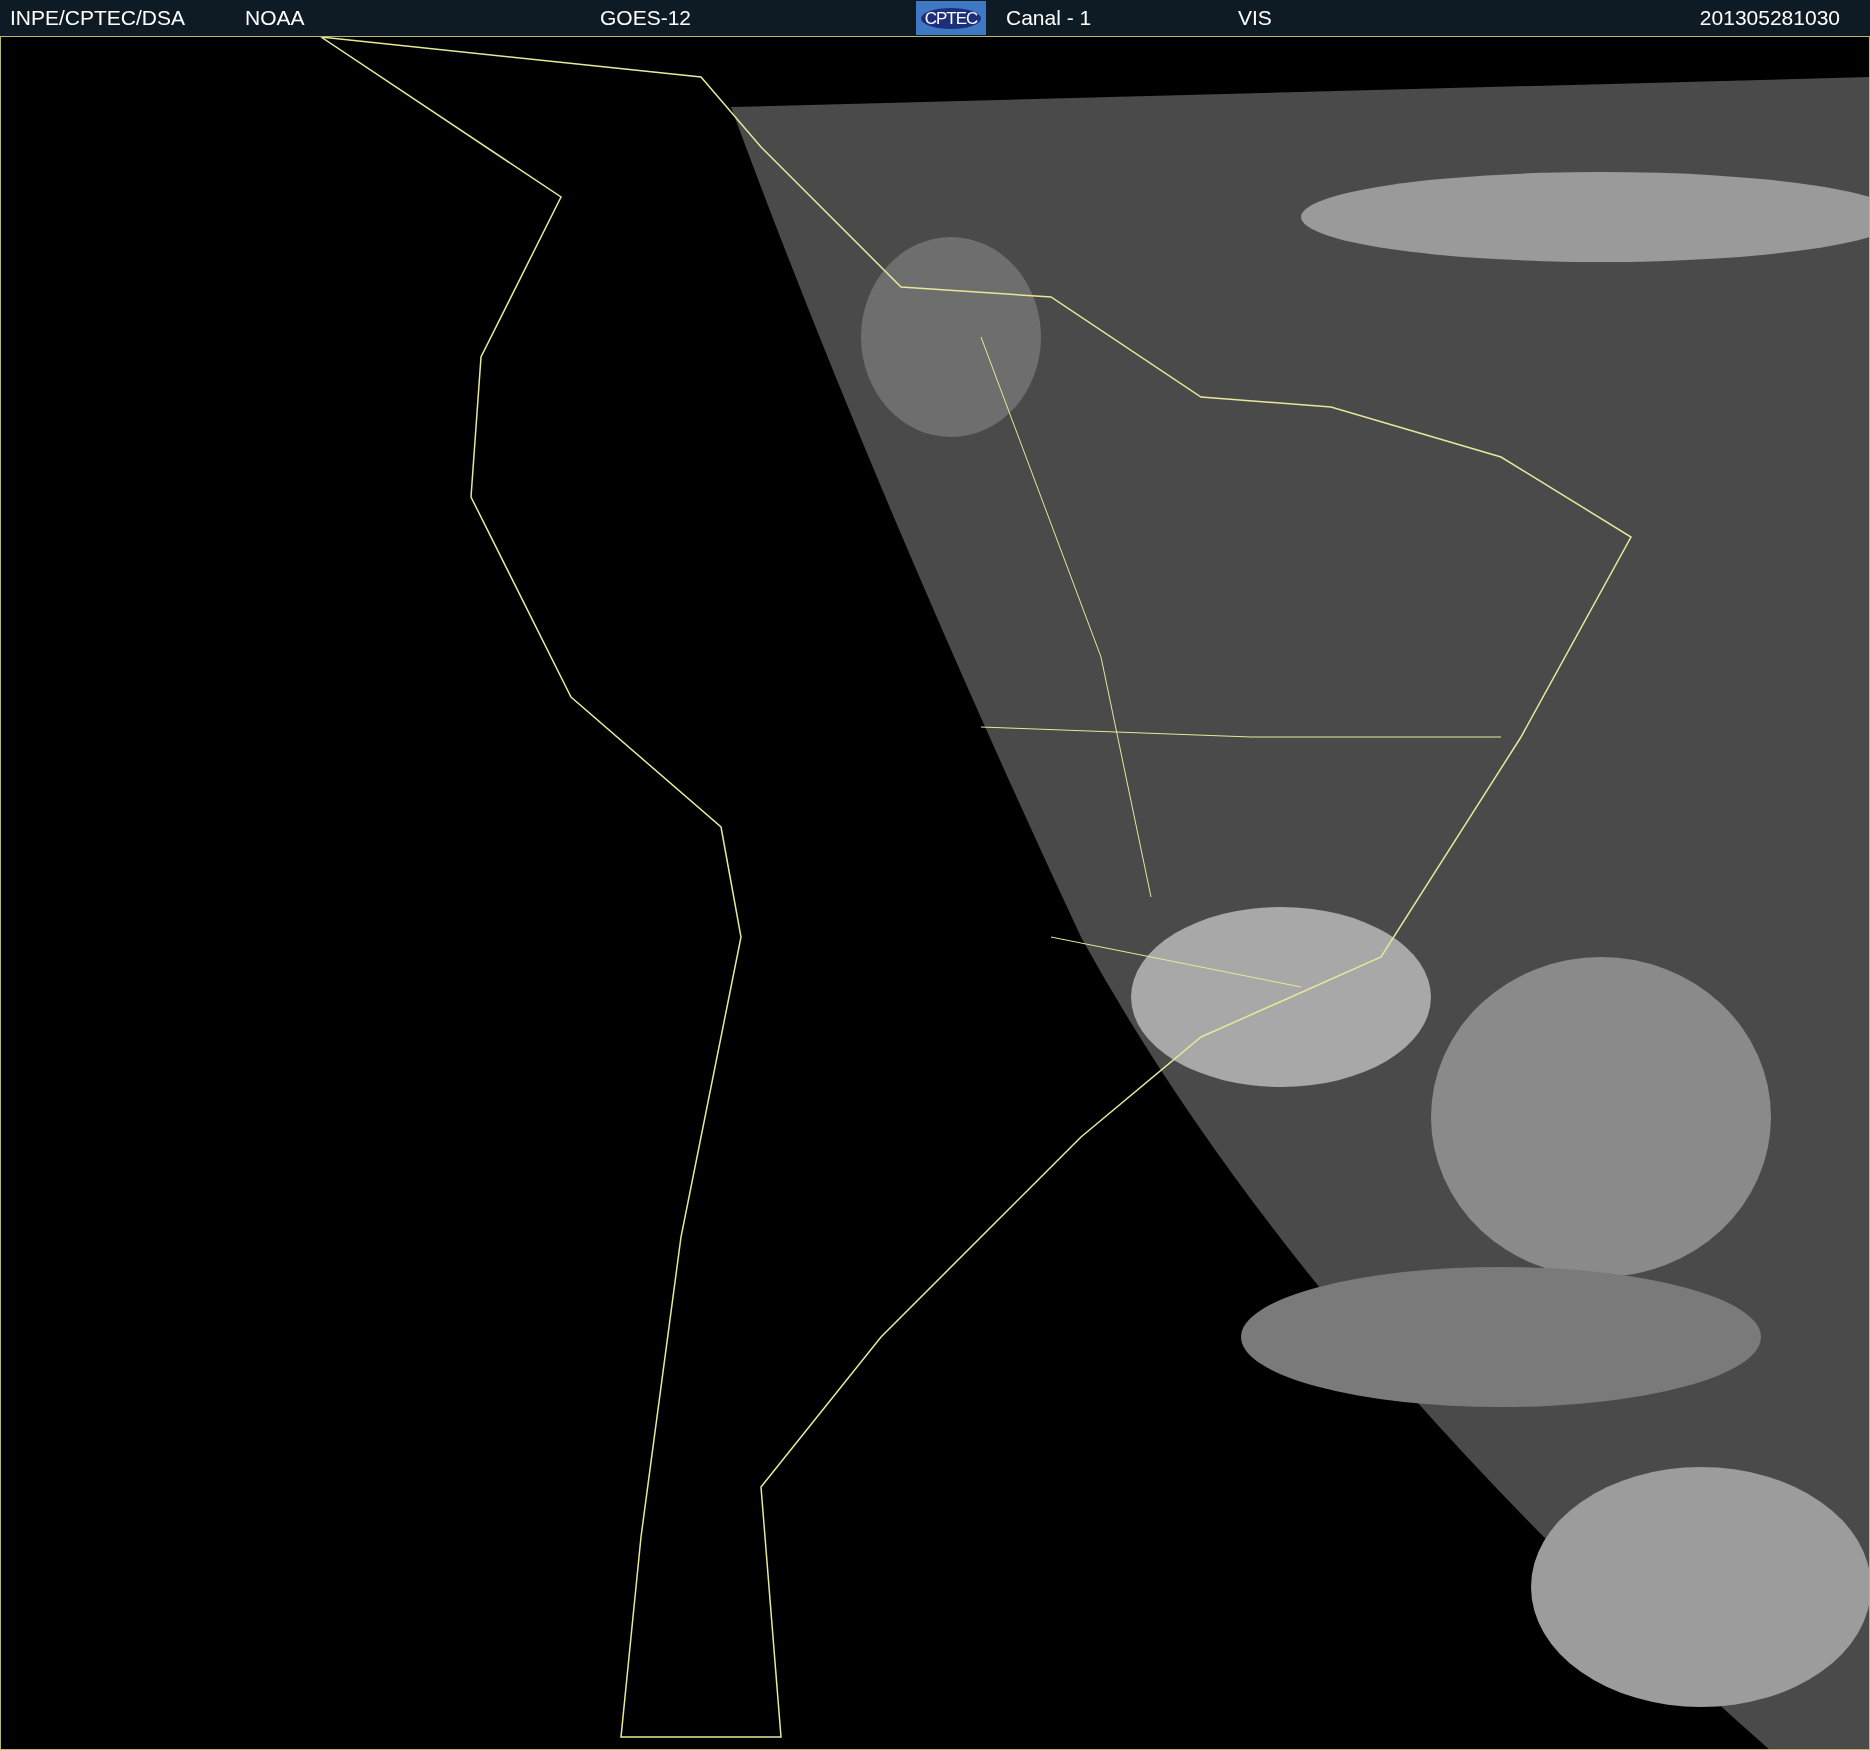  Describe the element at coordinates (98, 18) in the screenshot. I see `source-label: INPE/CPTEC/DSA` at that location.